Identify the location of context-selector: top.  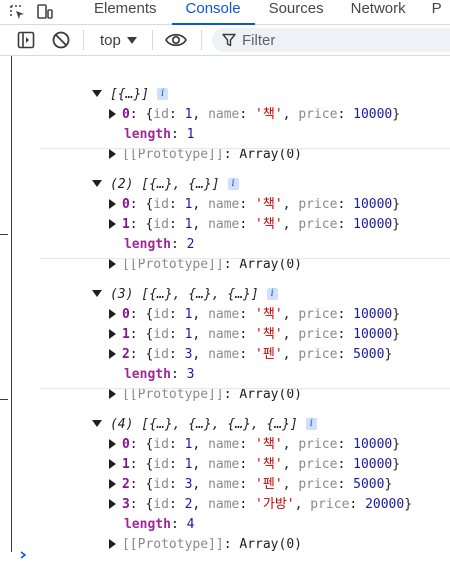
(118, 40).